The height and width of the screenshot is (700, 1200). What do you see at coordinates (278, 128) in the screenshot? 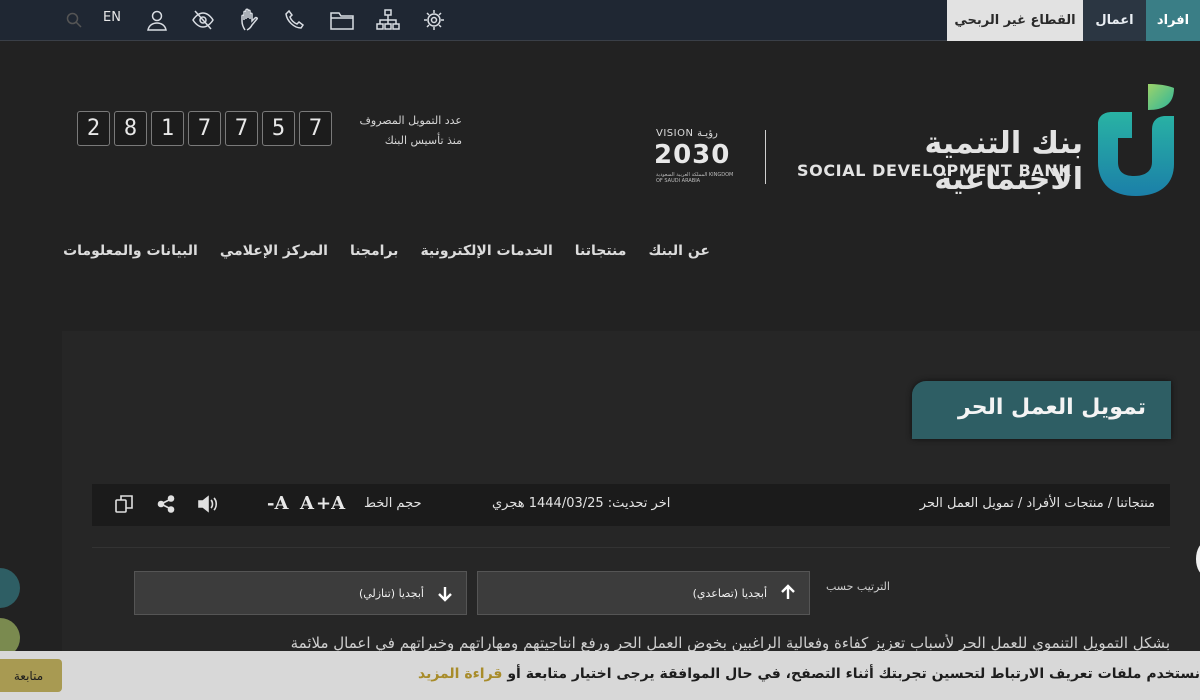
I see `counter-digit: 5` at bounding box center [278, 128].